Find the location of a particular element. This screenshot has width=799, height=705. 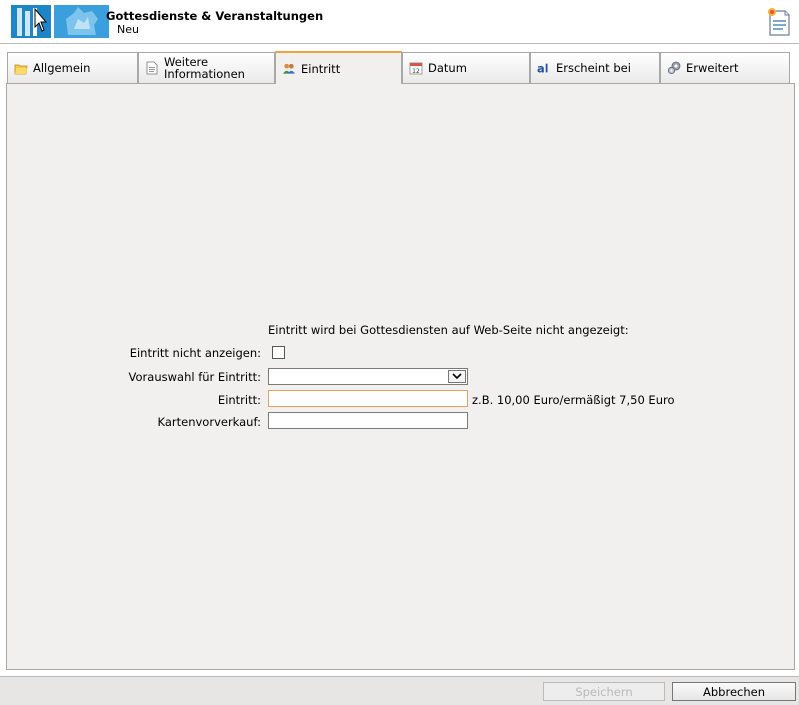

entry-input is located at coordinates (368, 398).